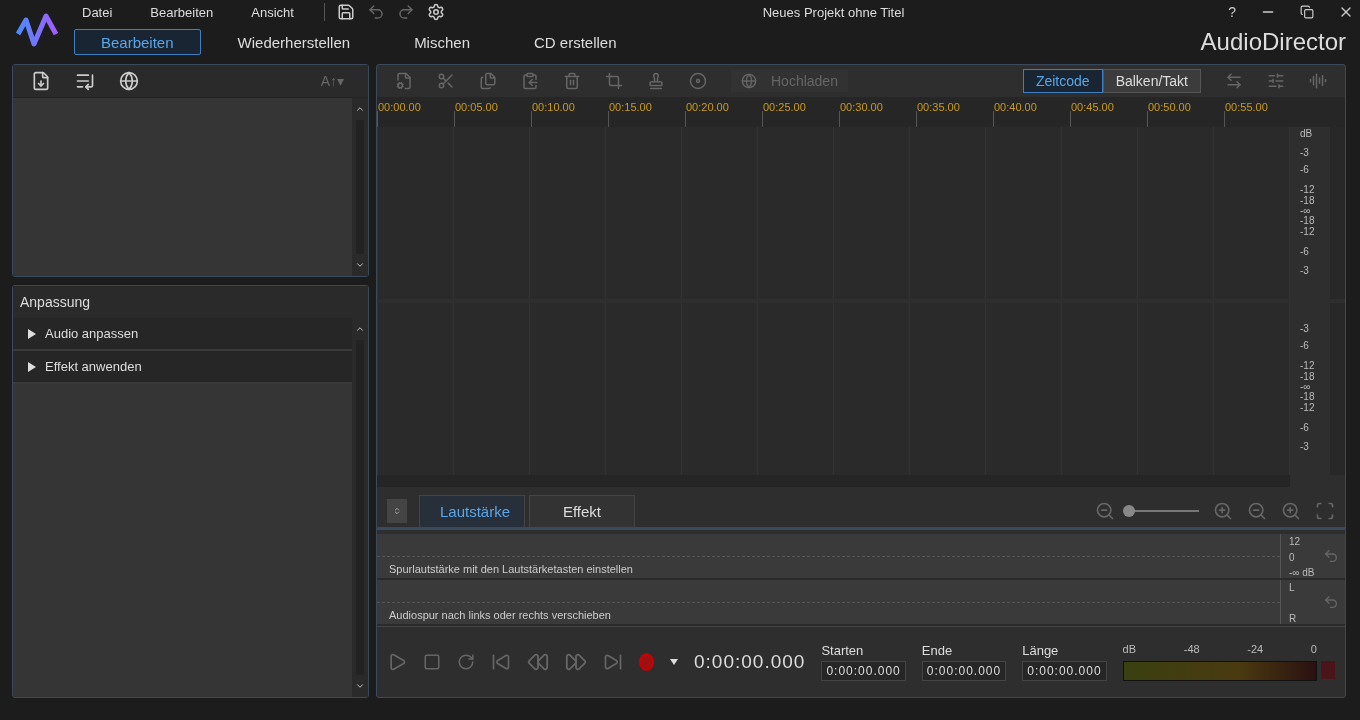  What do you see at coordinates (435, 12) in the screenshot?
I see `settings-icon` at bounding box center [435, 12].